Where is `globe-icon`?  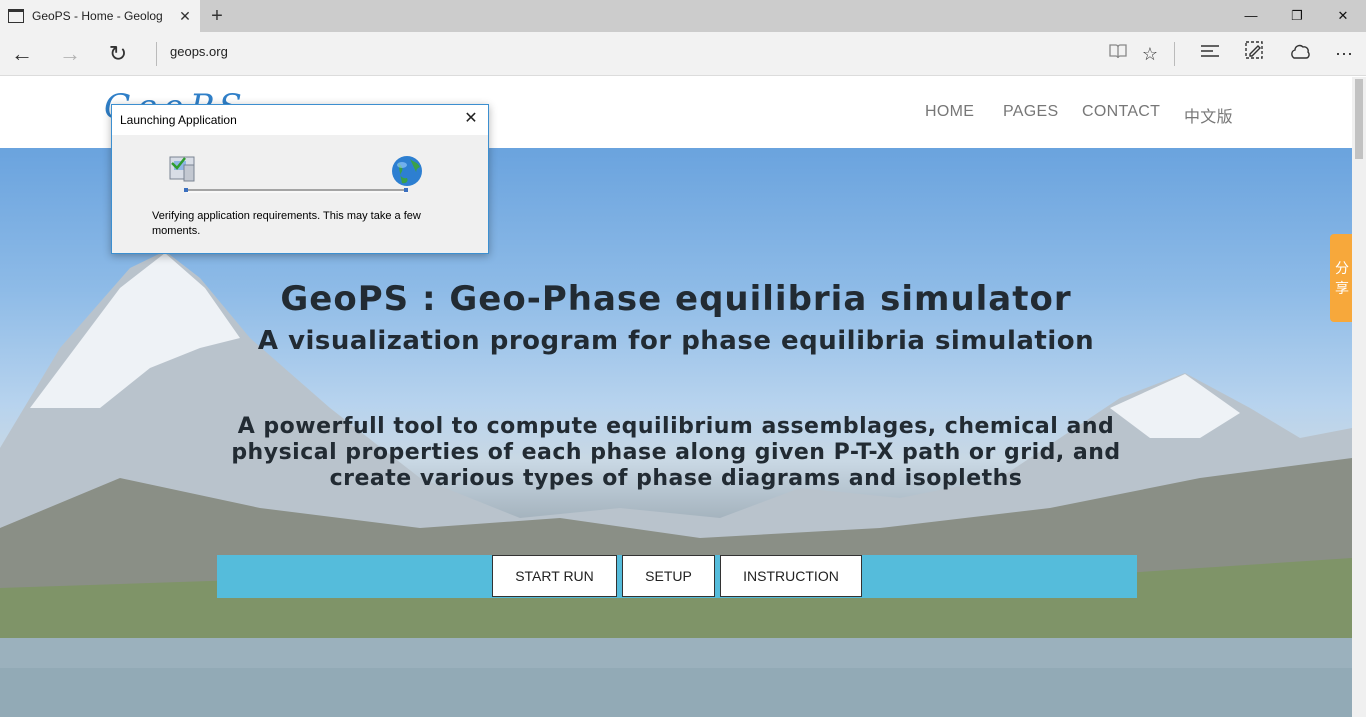 globe-icon is located at coordinates (407, 171).